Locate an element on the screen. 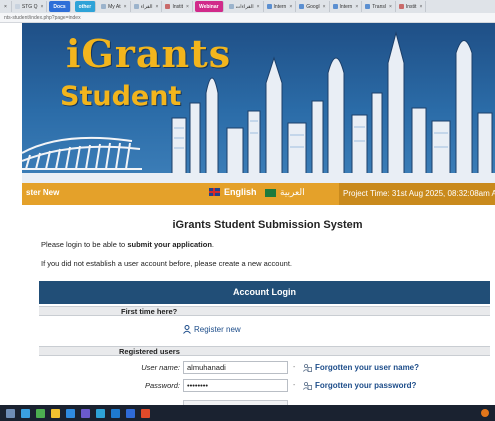  browser-tab-label: Googl is located at coordinates (313, 6).